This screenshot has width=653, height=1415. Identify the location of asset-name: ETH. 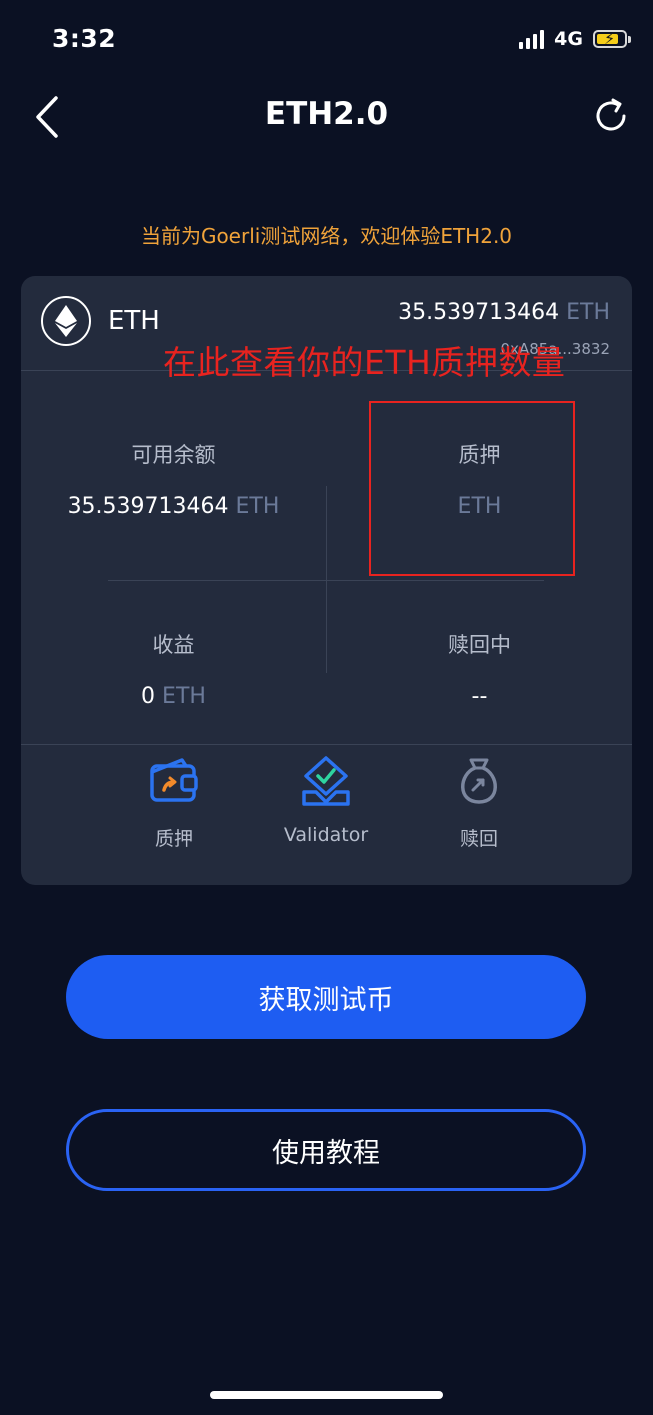
(134, 321).